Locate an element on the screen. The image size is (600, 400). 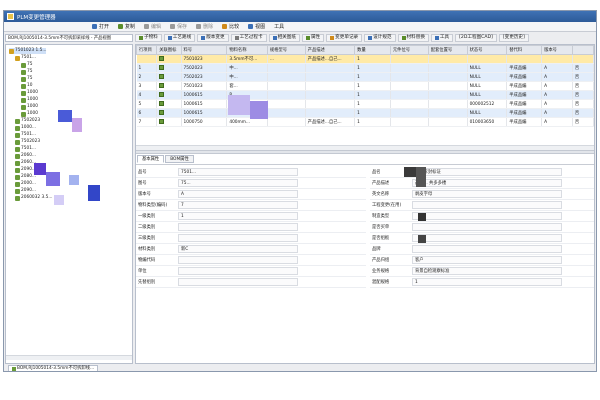
table-row: 1 7502023 中... 1 NULL 半成品编 A 否 is located at coordinates (365, 68).